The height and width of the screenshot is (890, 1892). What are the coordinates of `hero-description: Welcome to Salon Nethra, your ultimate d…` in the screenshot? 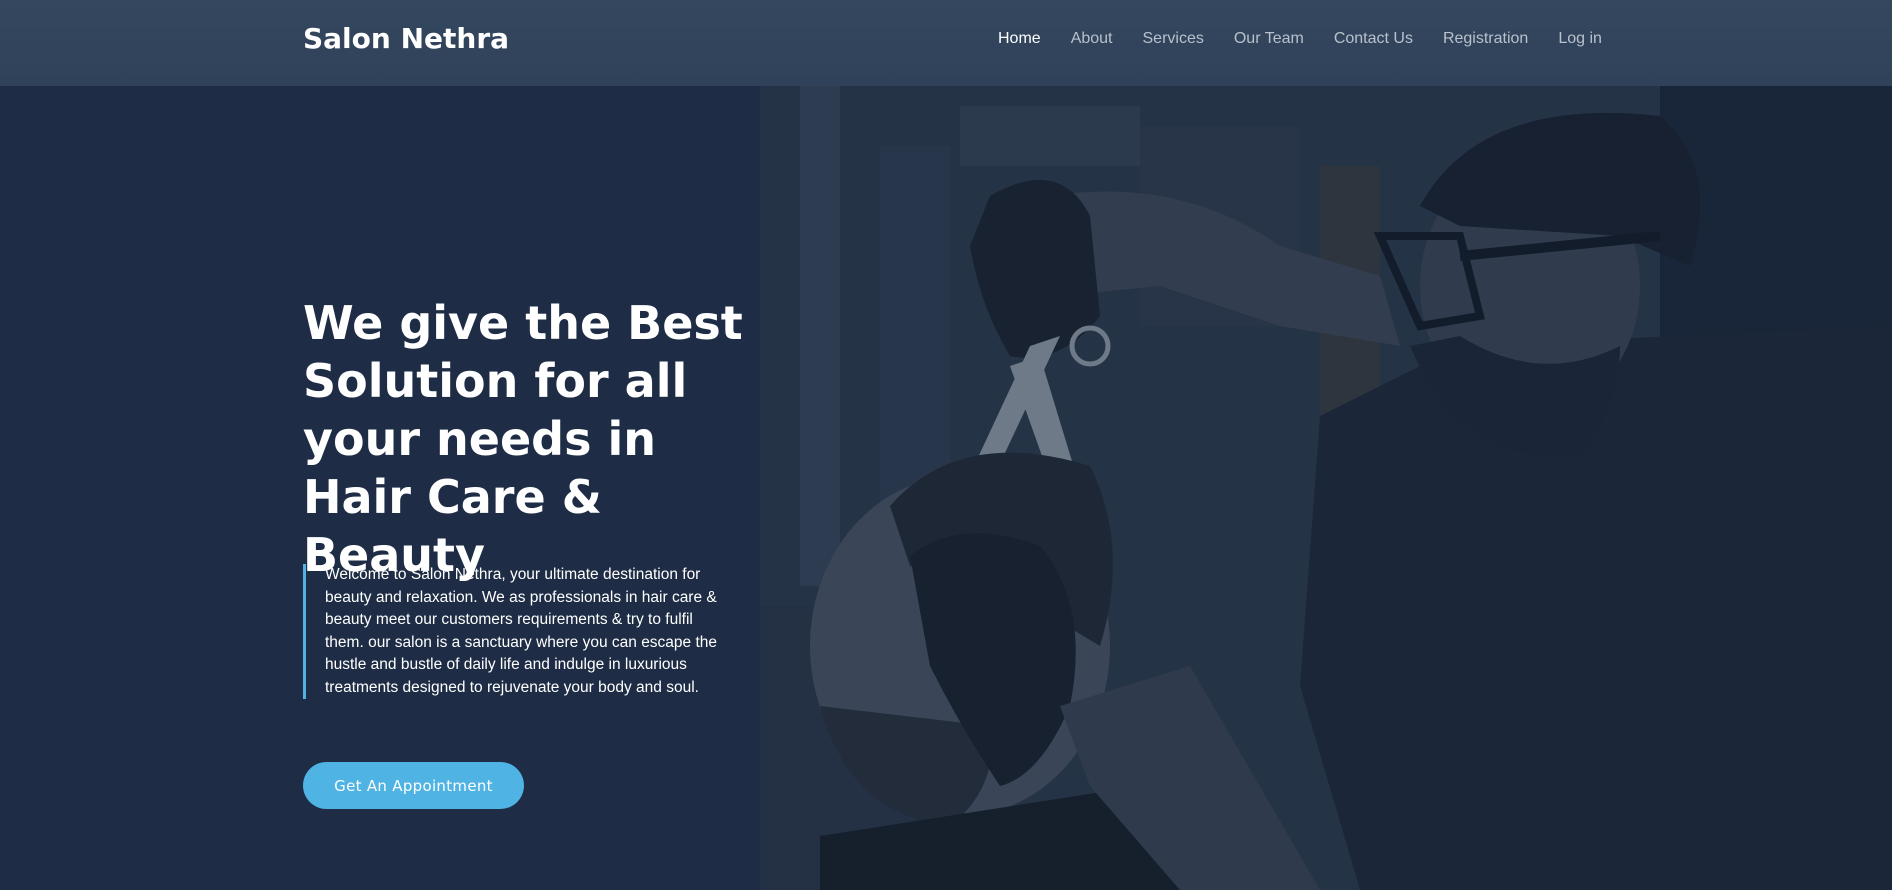 It's located at (521, 631).